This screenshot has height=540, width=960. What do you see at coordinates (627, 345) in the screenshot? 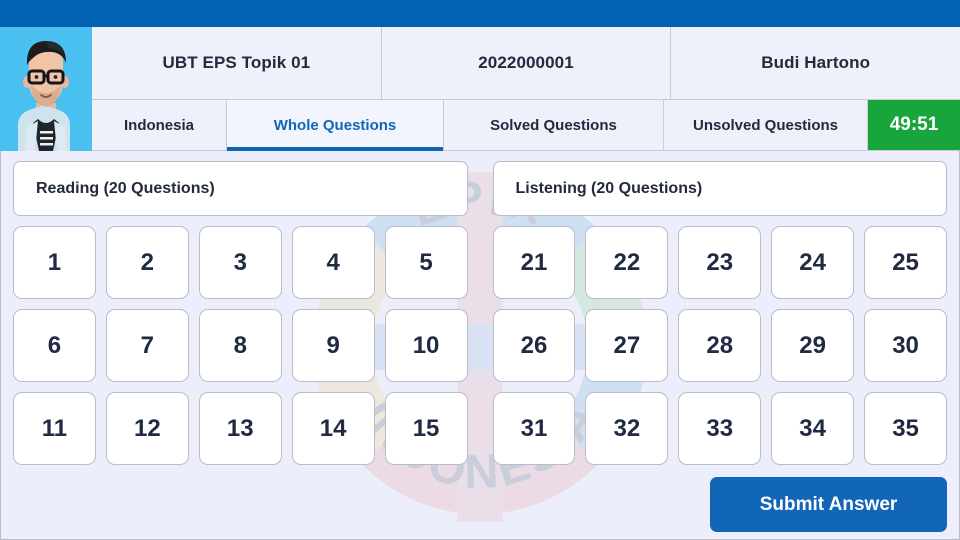
I see `question-button: 27` at bounding box center [627, 345].